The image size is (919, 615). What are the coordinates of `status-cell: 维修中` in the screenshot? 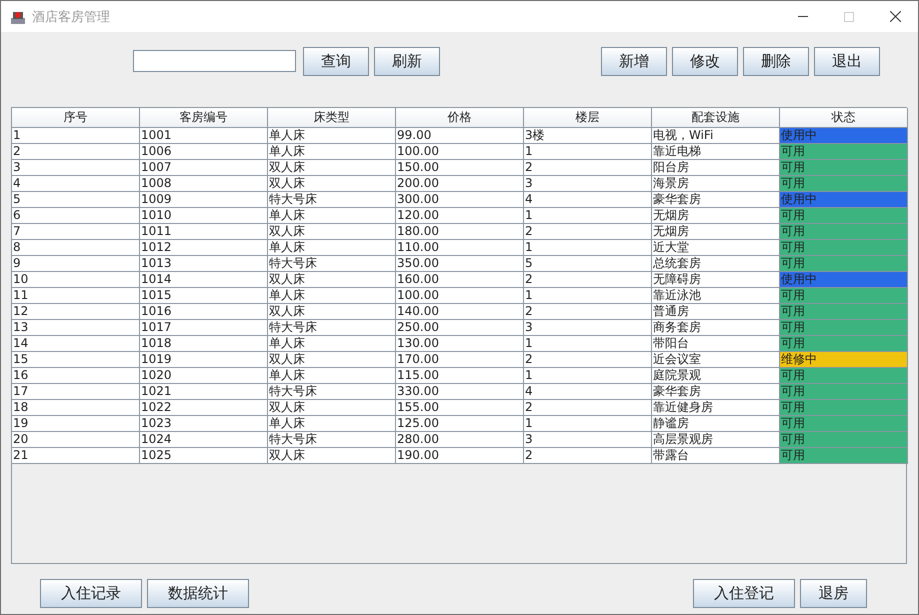 It's located at (844, 360).